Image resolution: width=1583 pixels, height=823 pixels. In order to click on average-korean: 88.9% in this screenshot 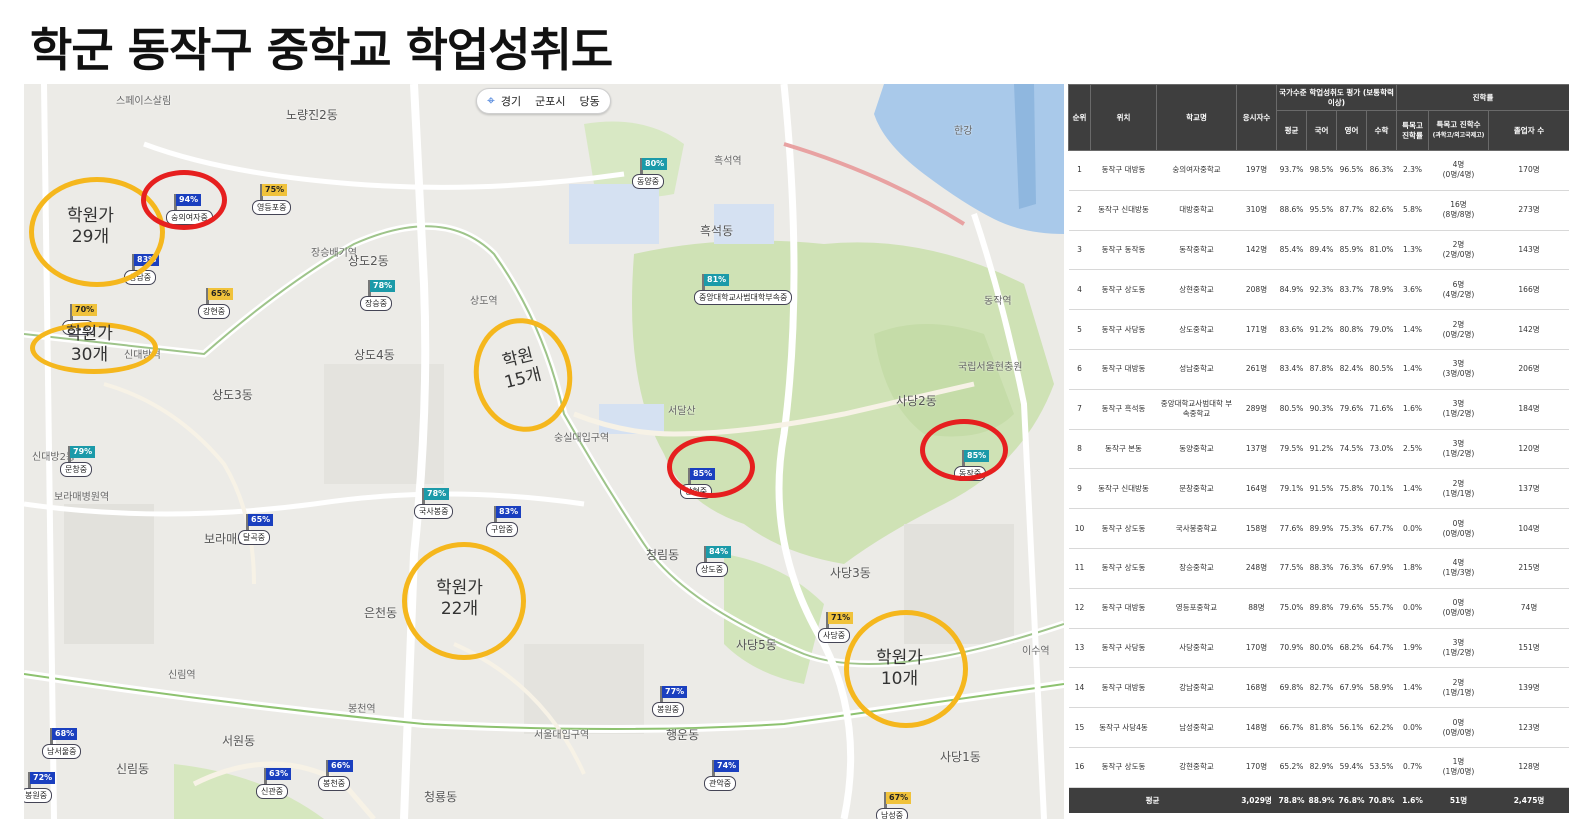, I will do `click(1321, 800)`.